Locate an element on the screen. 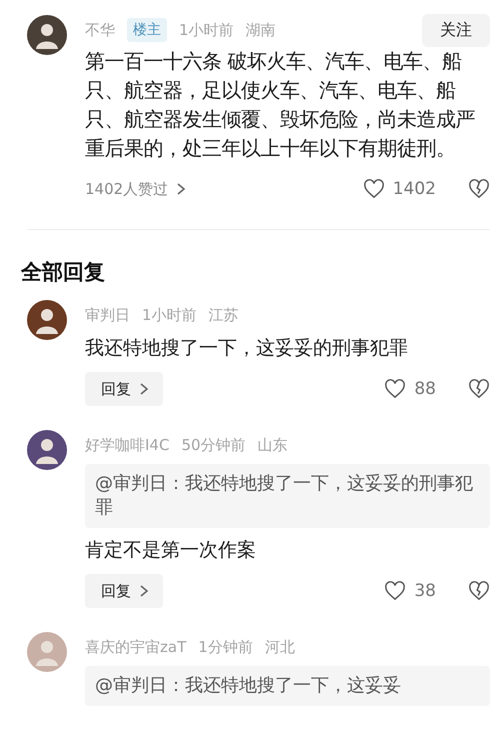 The image size is (500, 739). location: 江苏 is located at coordinates (223, 315).